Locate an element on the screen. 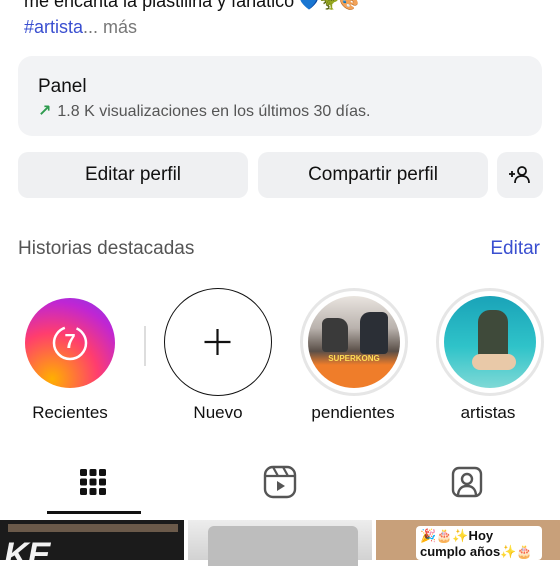 This screenshot has width=560, height=566. highlight-new is located at coordinates (218, 342).